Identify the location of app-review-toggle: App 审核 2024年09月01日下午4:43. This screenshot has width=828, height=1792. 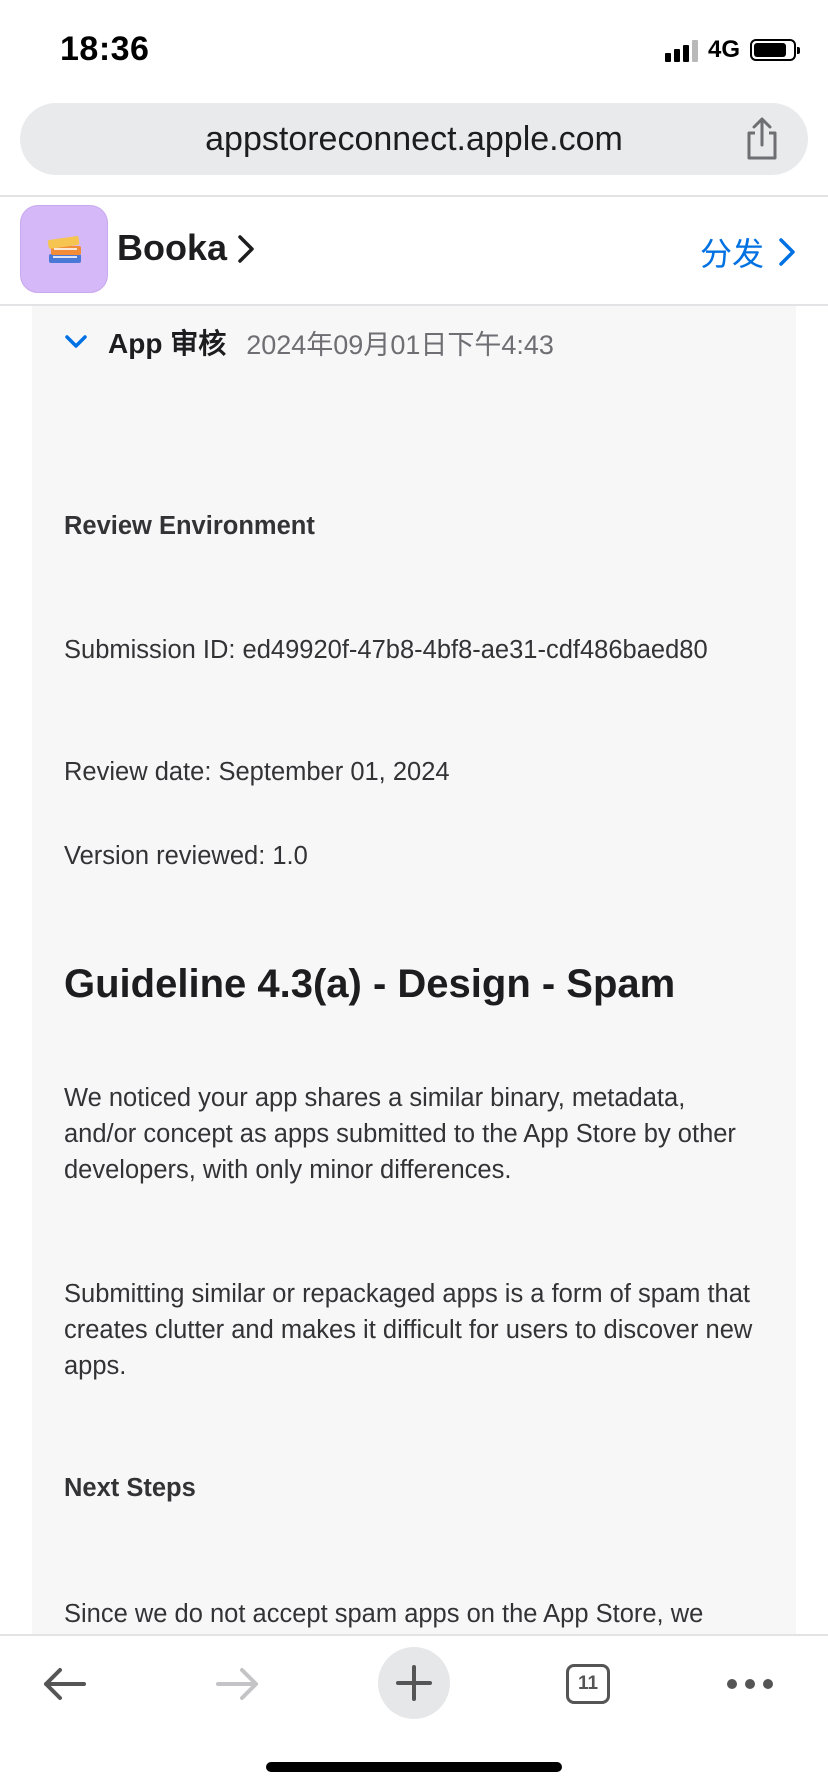
(309, 342).